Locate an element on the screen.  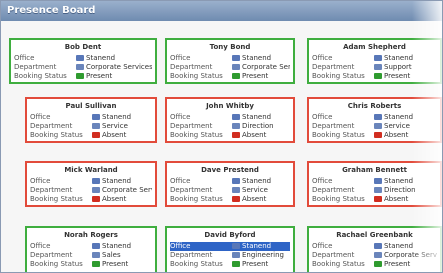
person-name: Mick Warland is located at coordinates (91, 170).